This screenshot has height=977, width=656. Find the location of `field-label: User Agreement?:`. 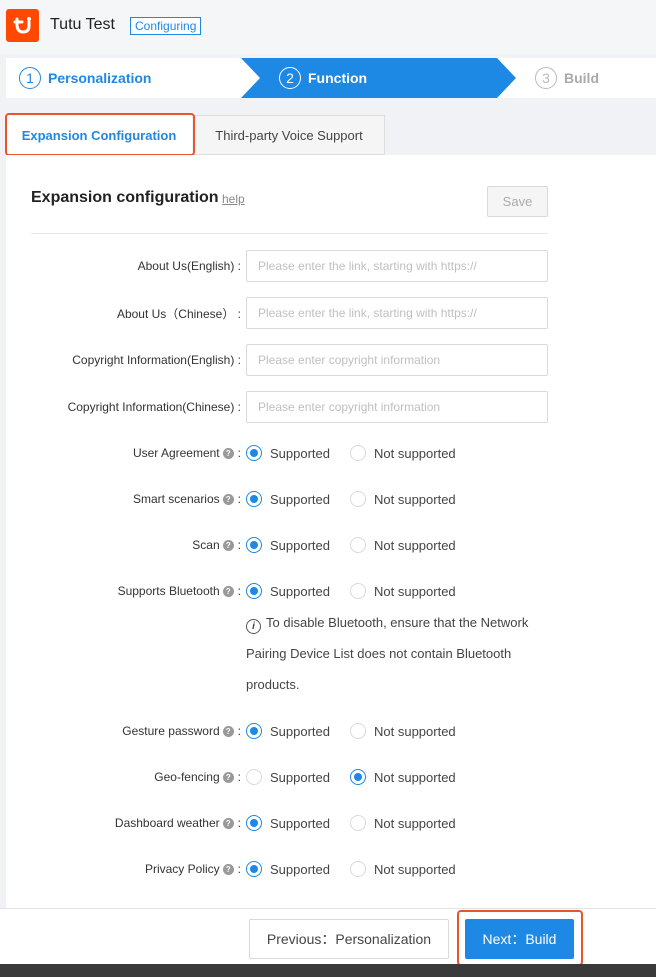

field-label: User Agreement?: is located at coordinates (186, 453).